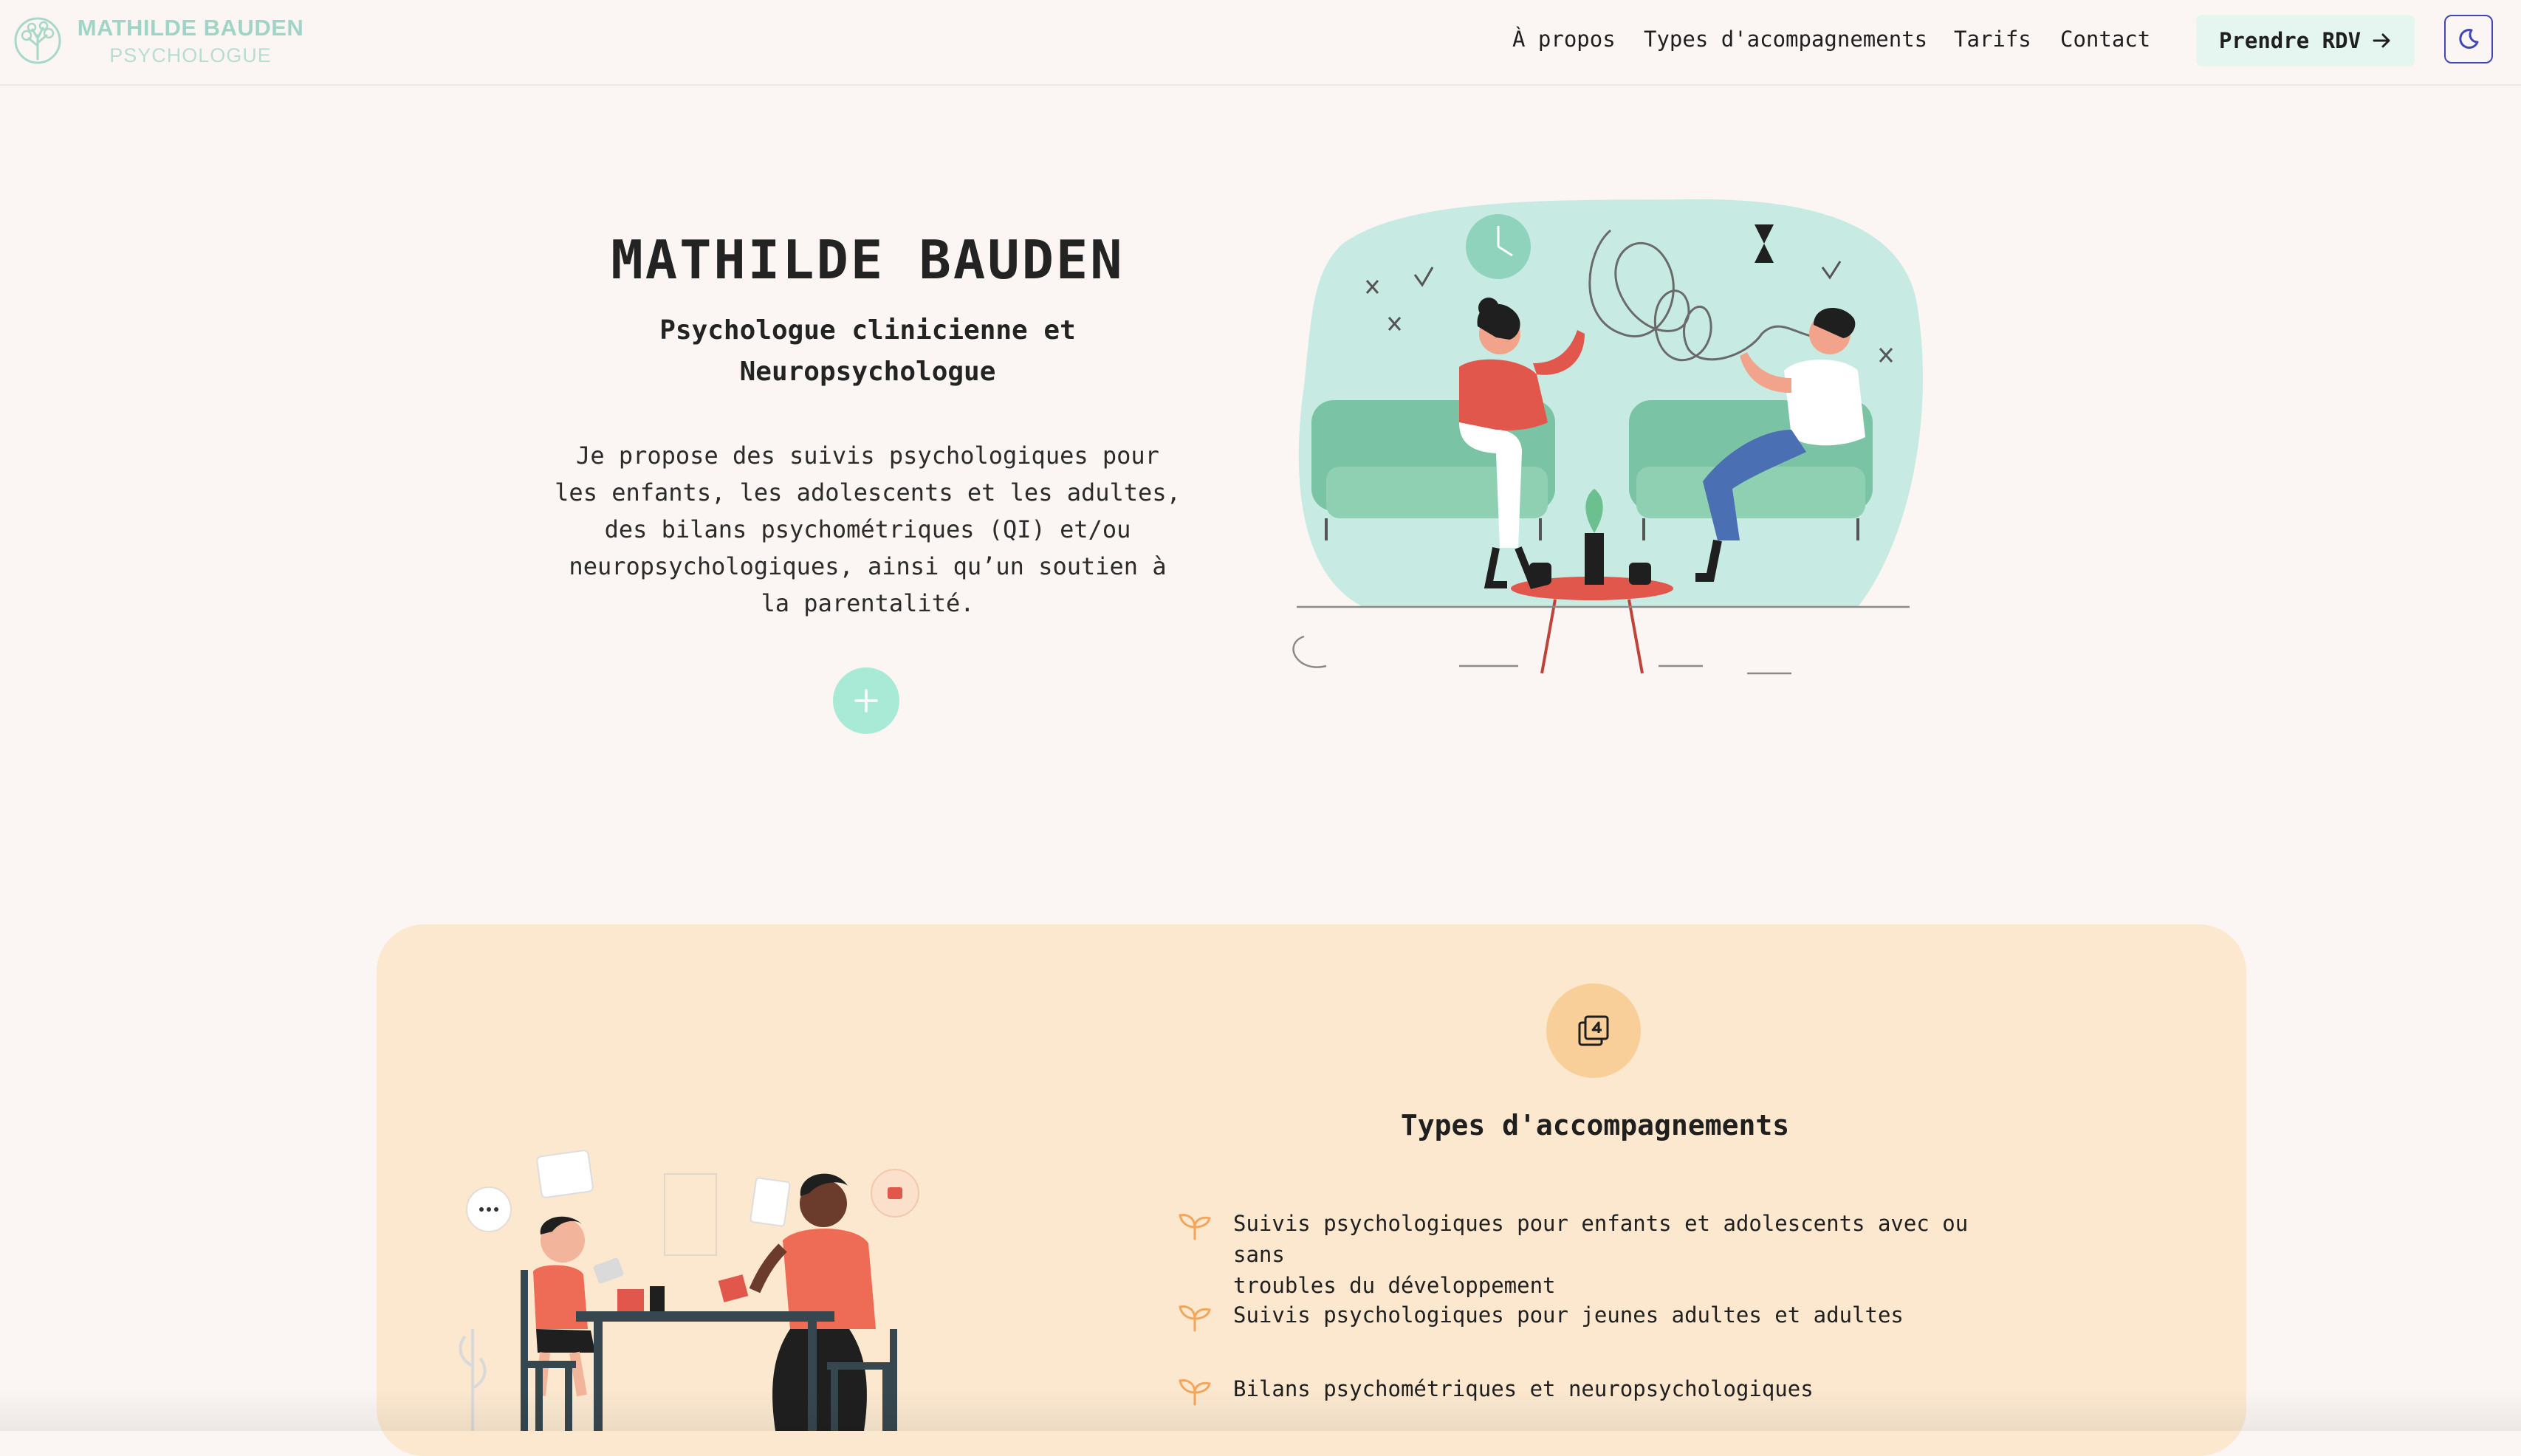 Image resolution: width=2521 pixels, height=1456 pixels. Describe the element at coordinates (190, 55) in the screenshot. I see `logo-subtitle: PSYCHOLOGUE` at that location.